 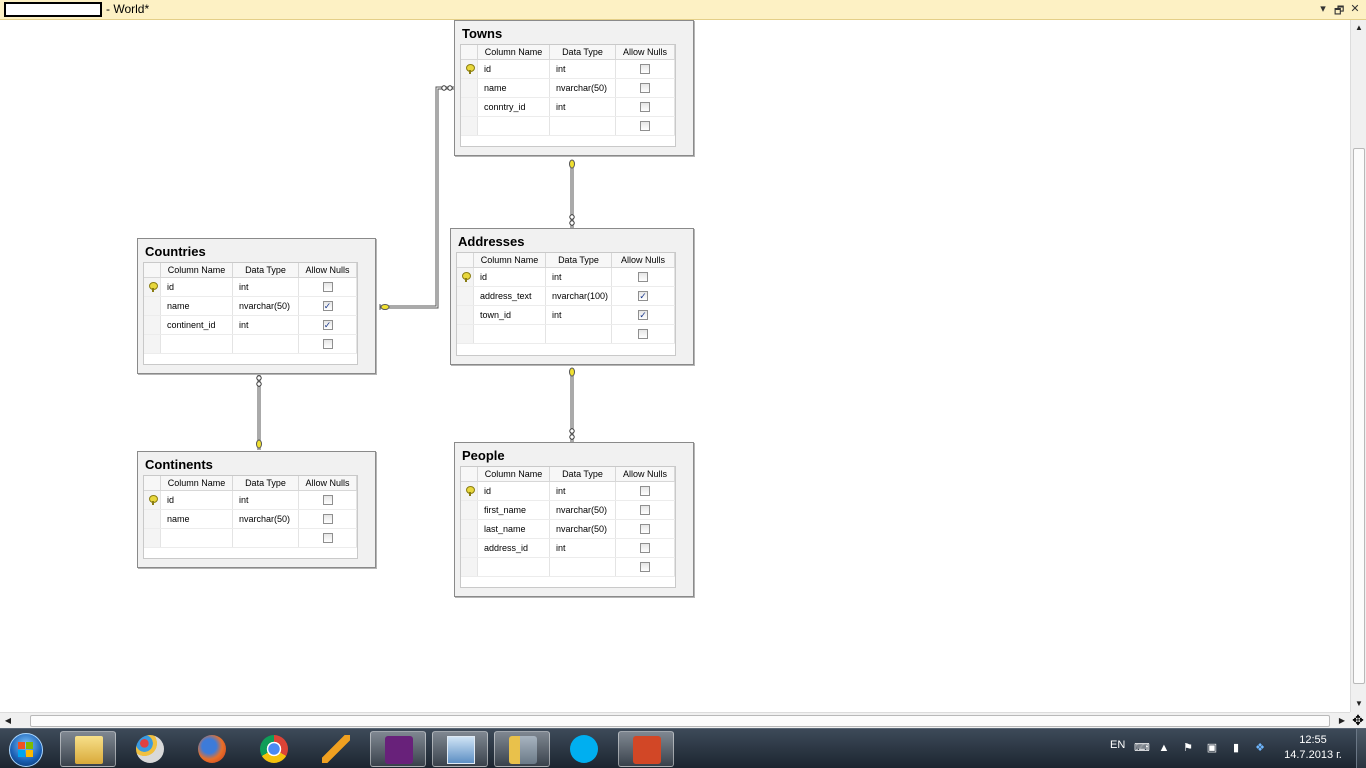 I want to click on scroll-down-icon: ▼, so click(x=1358, y=704).